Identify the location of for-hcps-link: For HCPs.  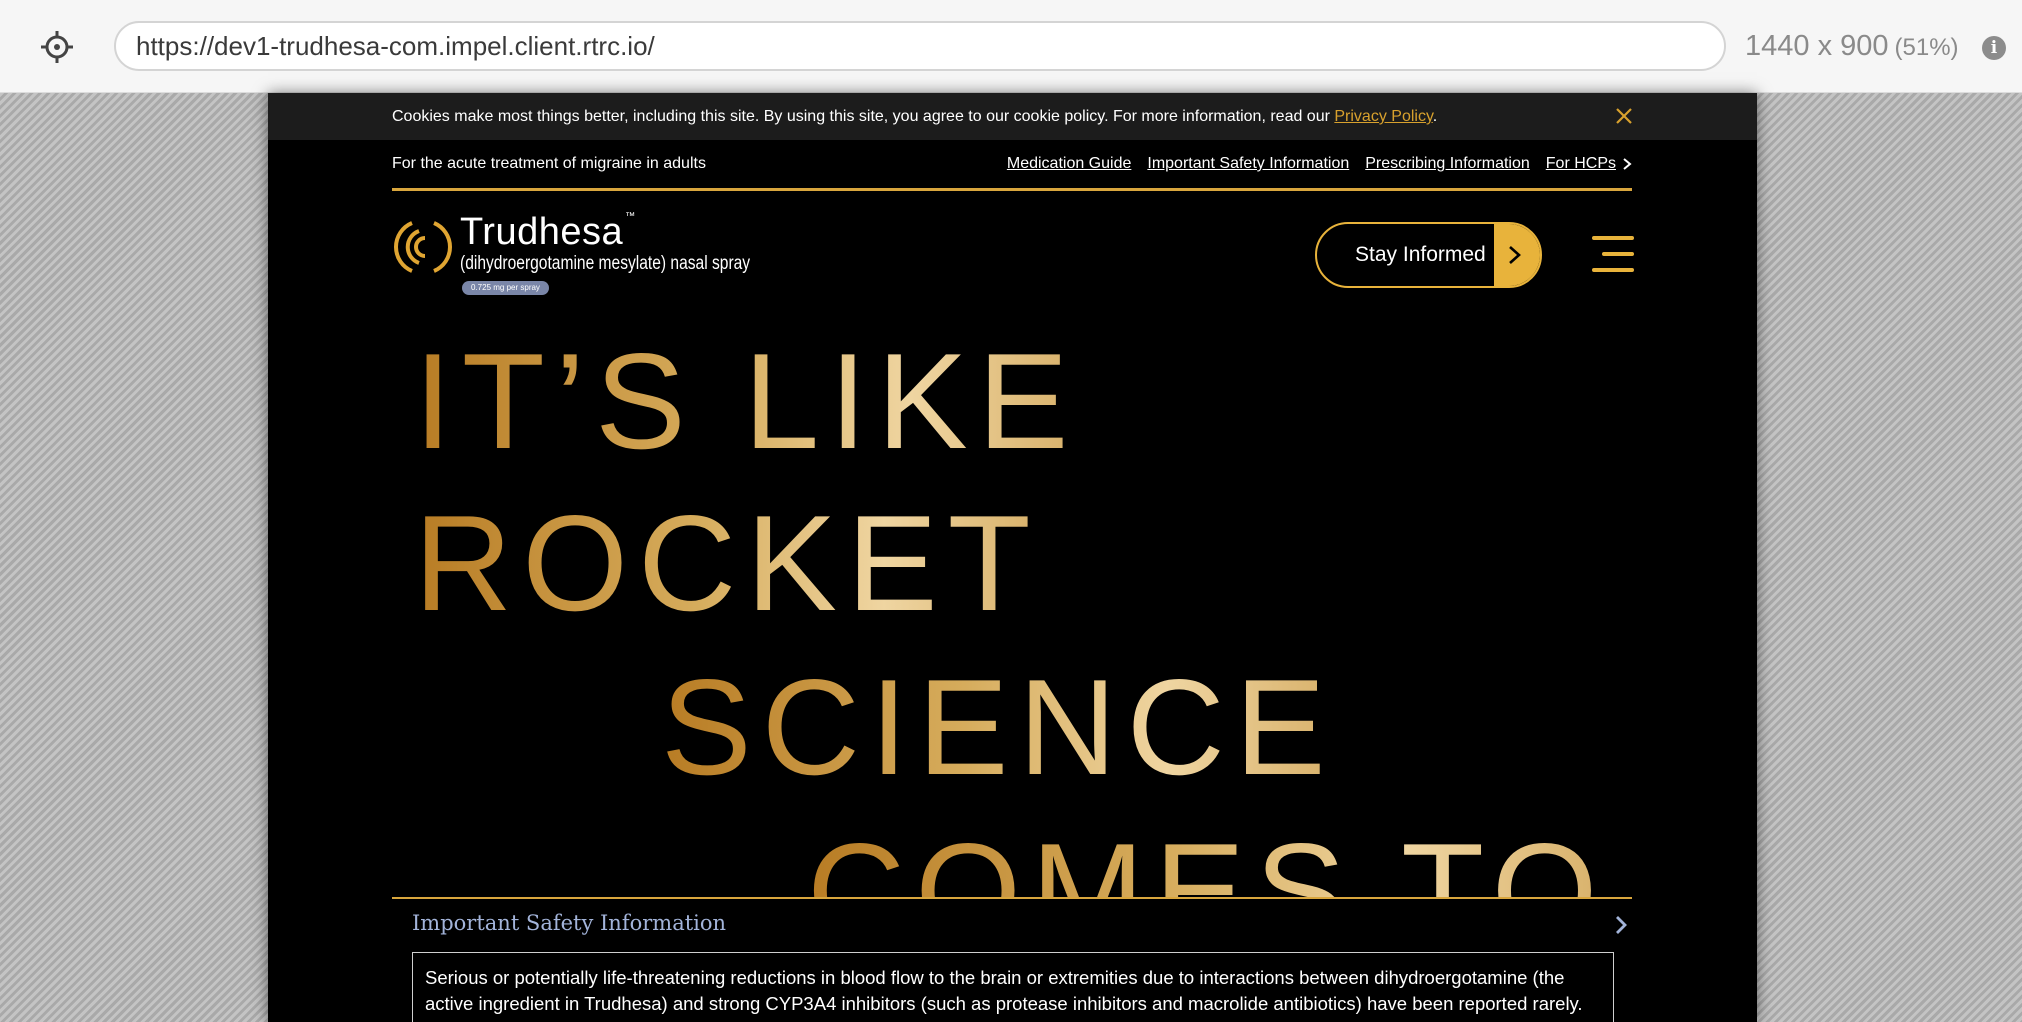
(1581, 164).